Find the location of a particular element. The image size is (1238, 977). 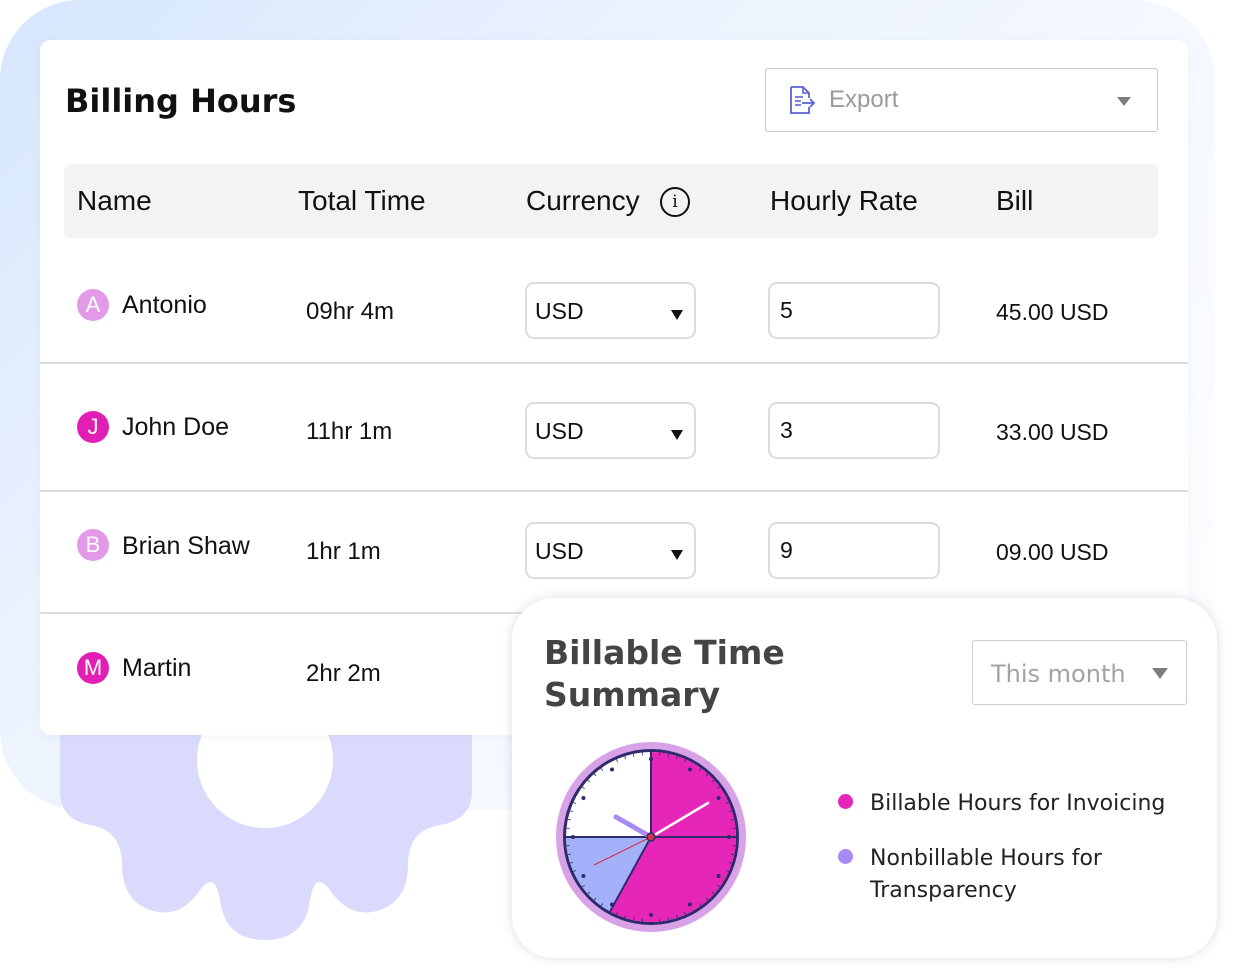

bill-amount: 33.00 USD is located at coordinates (1052, 432).